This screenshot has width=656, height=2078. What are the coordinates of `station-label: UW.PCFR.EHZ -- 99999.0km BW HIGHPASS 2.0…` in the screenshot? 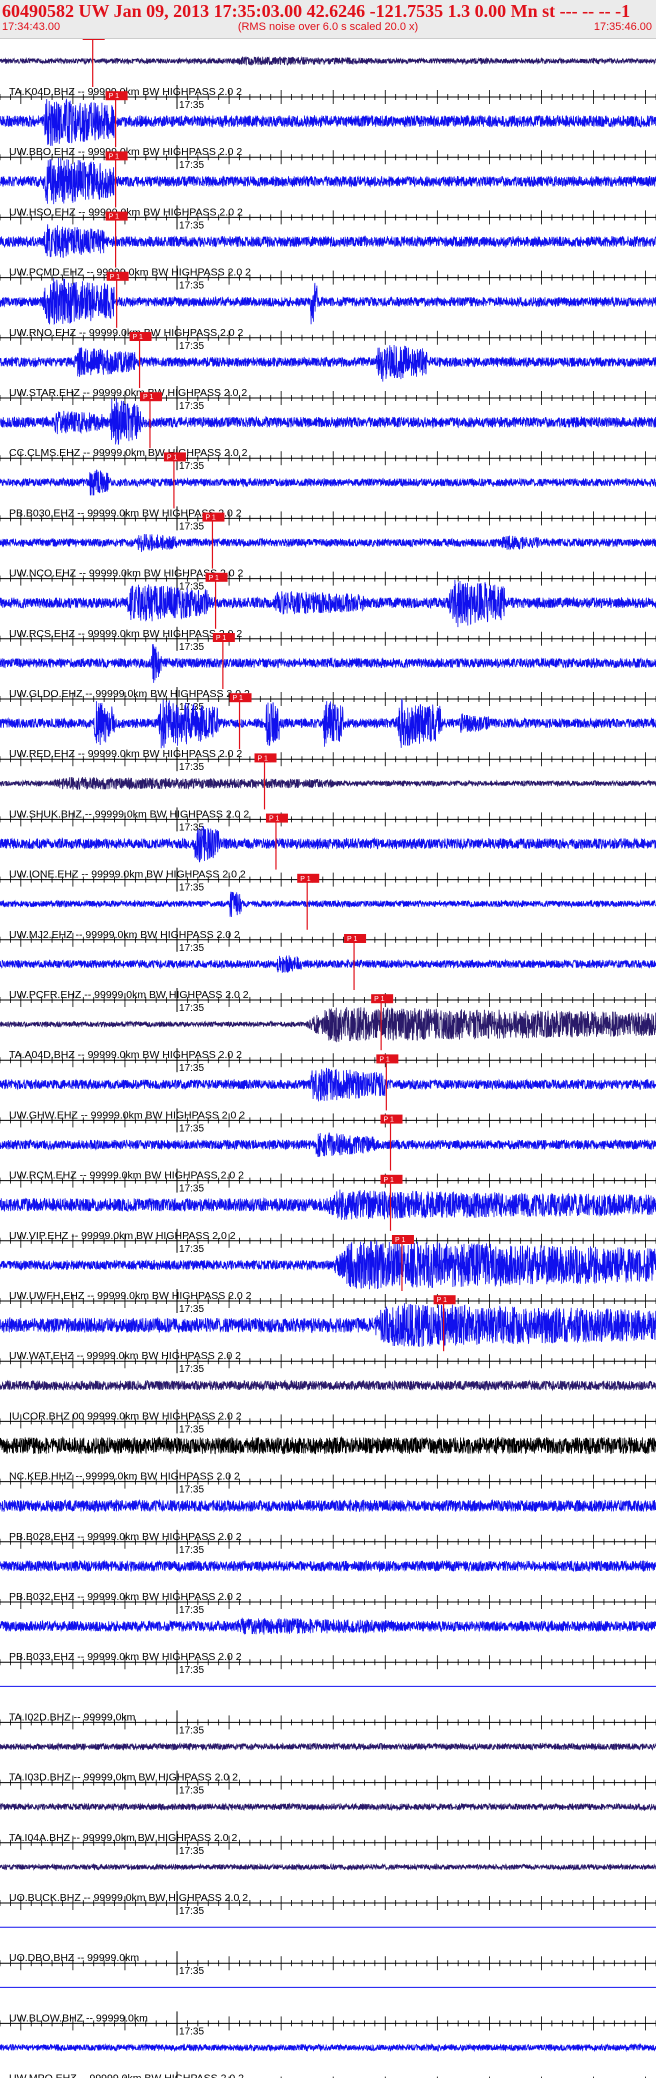 It's located at (129, 995).